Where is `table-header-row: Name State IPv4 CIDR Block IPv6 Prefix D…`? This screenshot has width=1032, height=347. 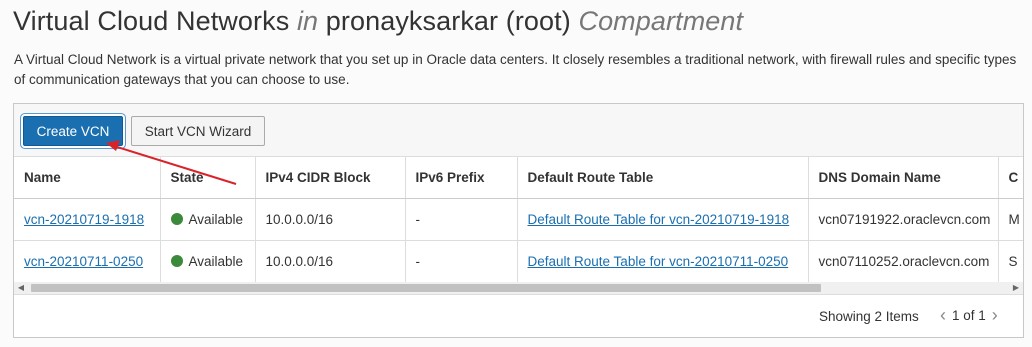 table-header-row: Name State IPv4 CIDR Block IPv6 Prefix D… is located at coordinates (518, 177).